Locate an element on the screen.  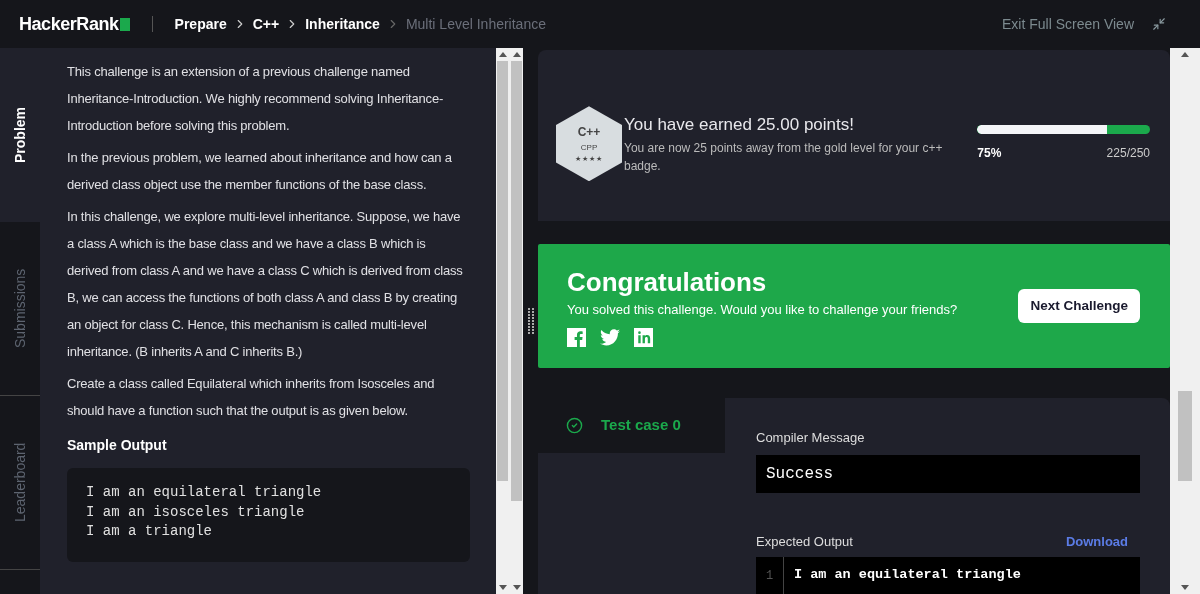
drag-handle-icon is located at coordinates (530, 321).